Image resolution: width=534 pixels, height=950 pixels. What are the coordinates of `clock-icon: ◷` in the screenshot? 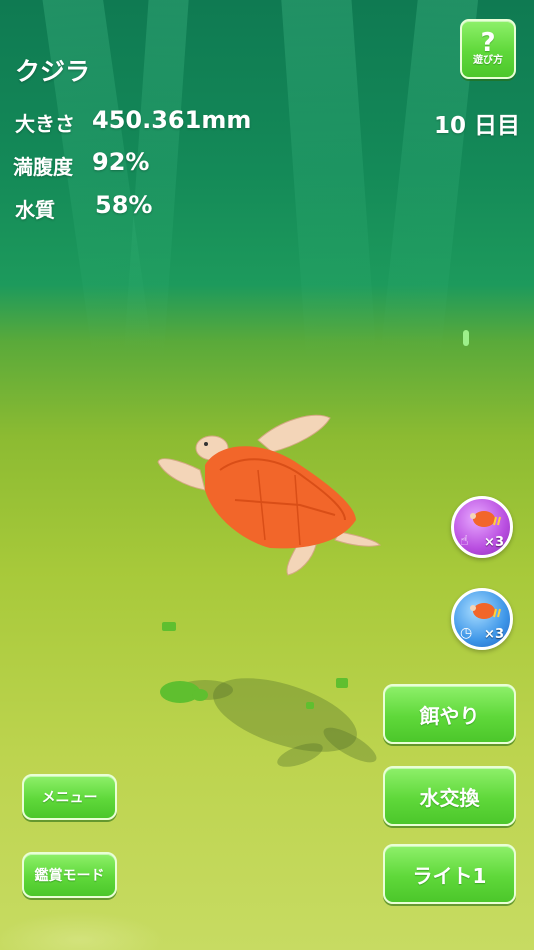 It's located at (466, 633).